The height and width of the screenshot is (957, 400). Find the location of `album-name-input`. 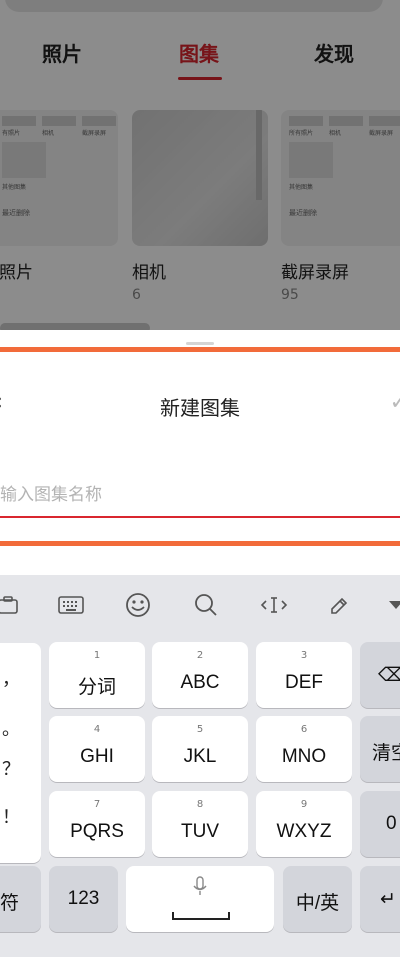

album-name-input is located at coordinates (200, 495).